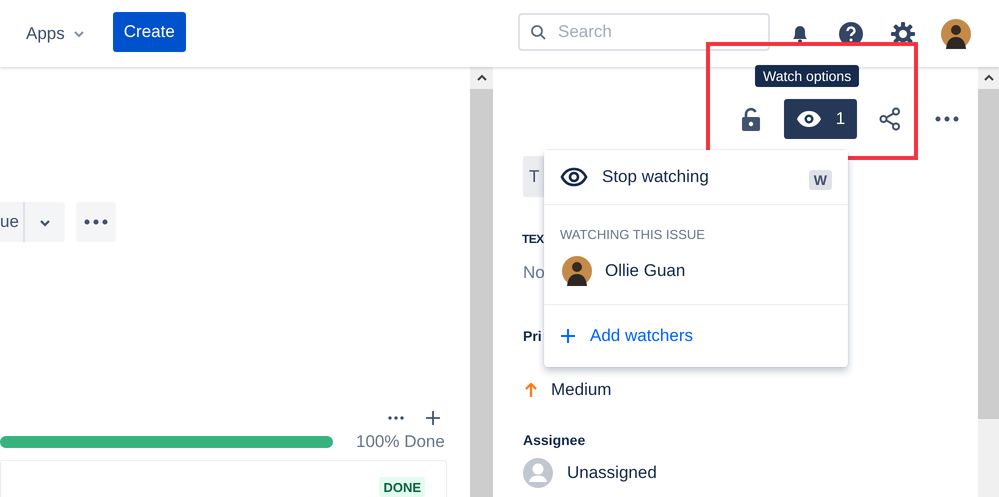 The image size is (999, 497). What do you see at coordinates (223, 478) in the screenshot?
I see `child-issue-card: DONE` at bounding box center [223, 478].